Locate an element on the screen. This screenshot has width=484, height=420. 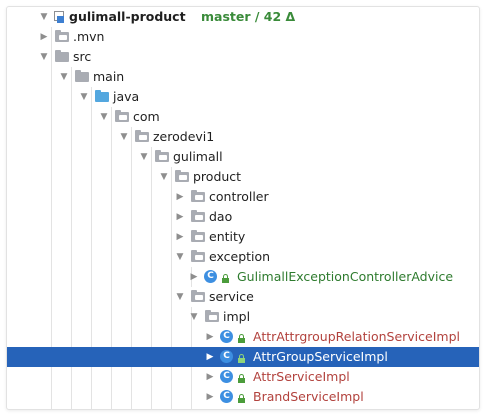
tree-row-zerodevi1: ▼ zerodevi1 is located at coordinates (243, 137).